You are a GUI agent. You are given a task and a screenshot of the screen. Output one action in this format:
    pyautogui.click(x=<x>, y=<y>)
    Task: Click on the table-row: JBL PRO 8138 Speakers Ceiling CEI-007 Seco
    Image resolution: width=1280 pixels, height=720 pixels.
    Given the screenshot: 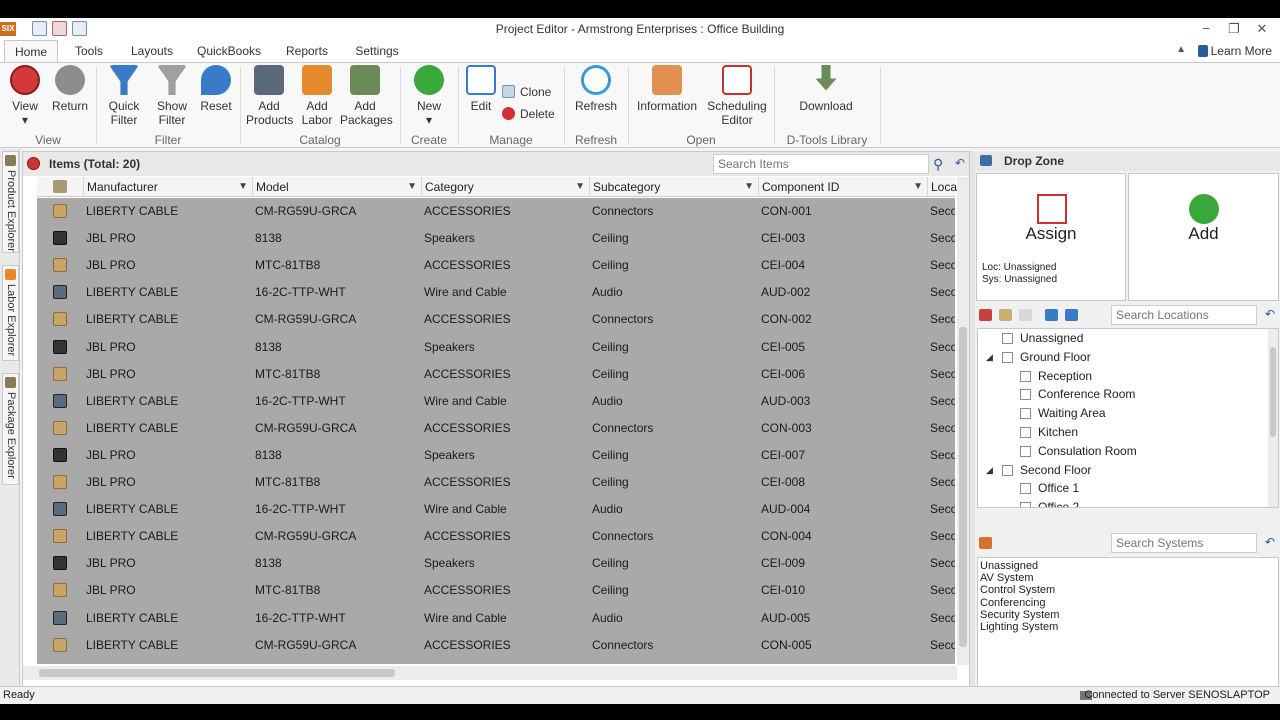 What is the action you would take?
    pyautogui.click(x=496, y=455)
    